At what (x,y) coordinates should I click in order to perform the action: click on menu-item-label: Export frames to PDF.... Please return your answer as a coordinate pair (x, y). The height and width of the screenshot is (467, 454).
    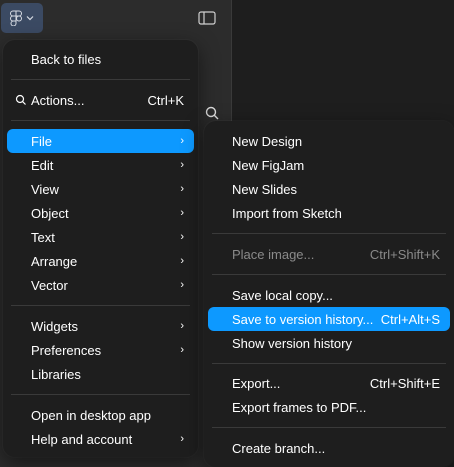
    Looking at the image, I should click on (299, 407).